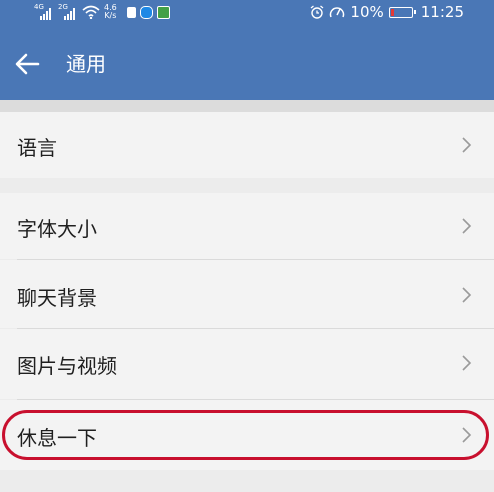  I want to click on app-header: 通用, so click(247, 63).